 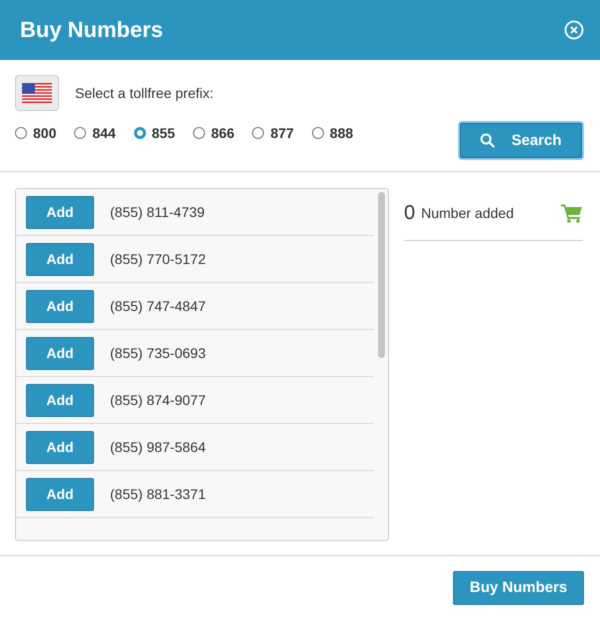 What do you see at coordinates (144, 93) in the screenshot?
I see `prefix-label: Select a tollfree prefix:` at bounding box center [144, 93].